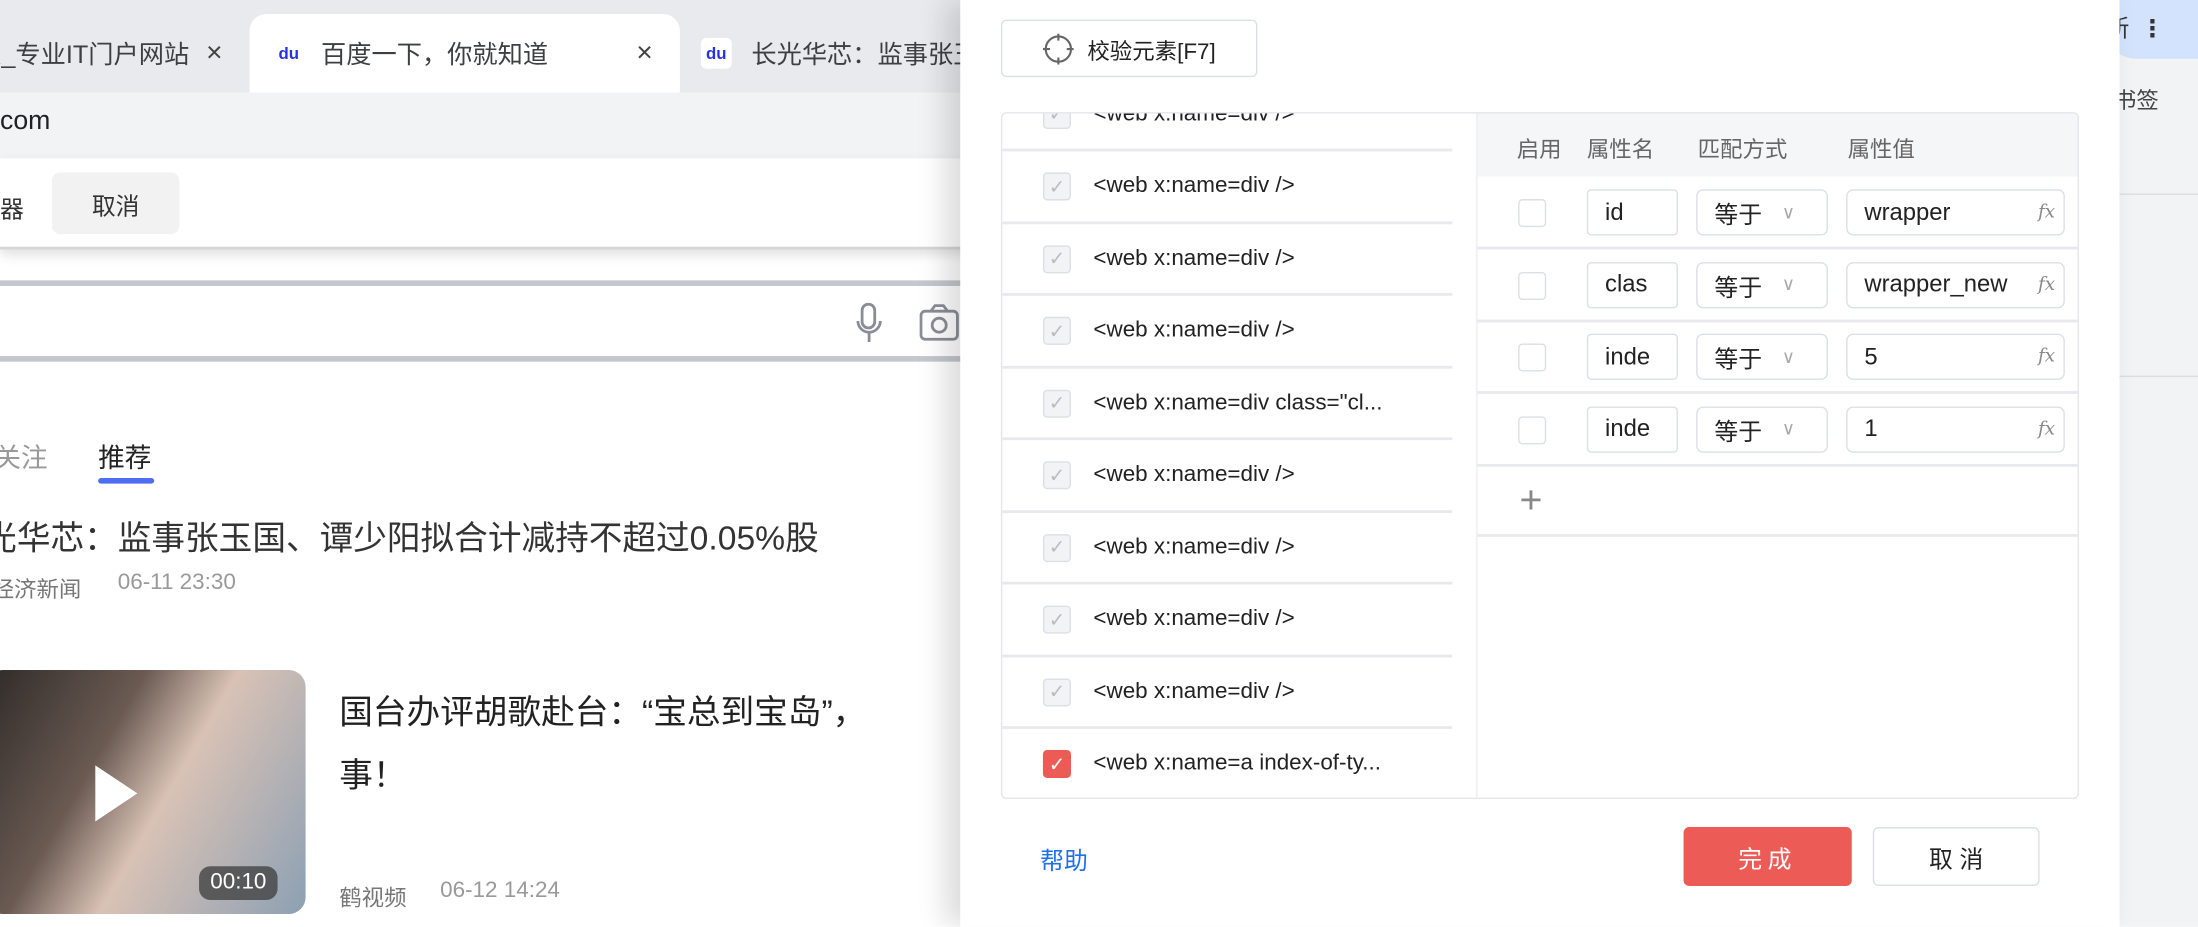 This screenshot has height=927, width=2198. Describe the element at coordinates (2136, 98) in the screenshot. I see `bookmarks-label: 书签` at that location.